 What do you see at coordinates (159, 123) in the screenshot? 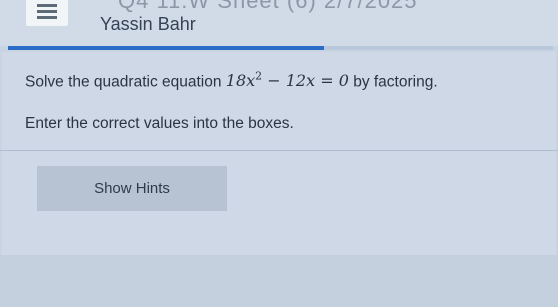
I see `instruction-text: Enter the correct values into the boxes.` at bounding box center [159, 123].